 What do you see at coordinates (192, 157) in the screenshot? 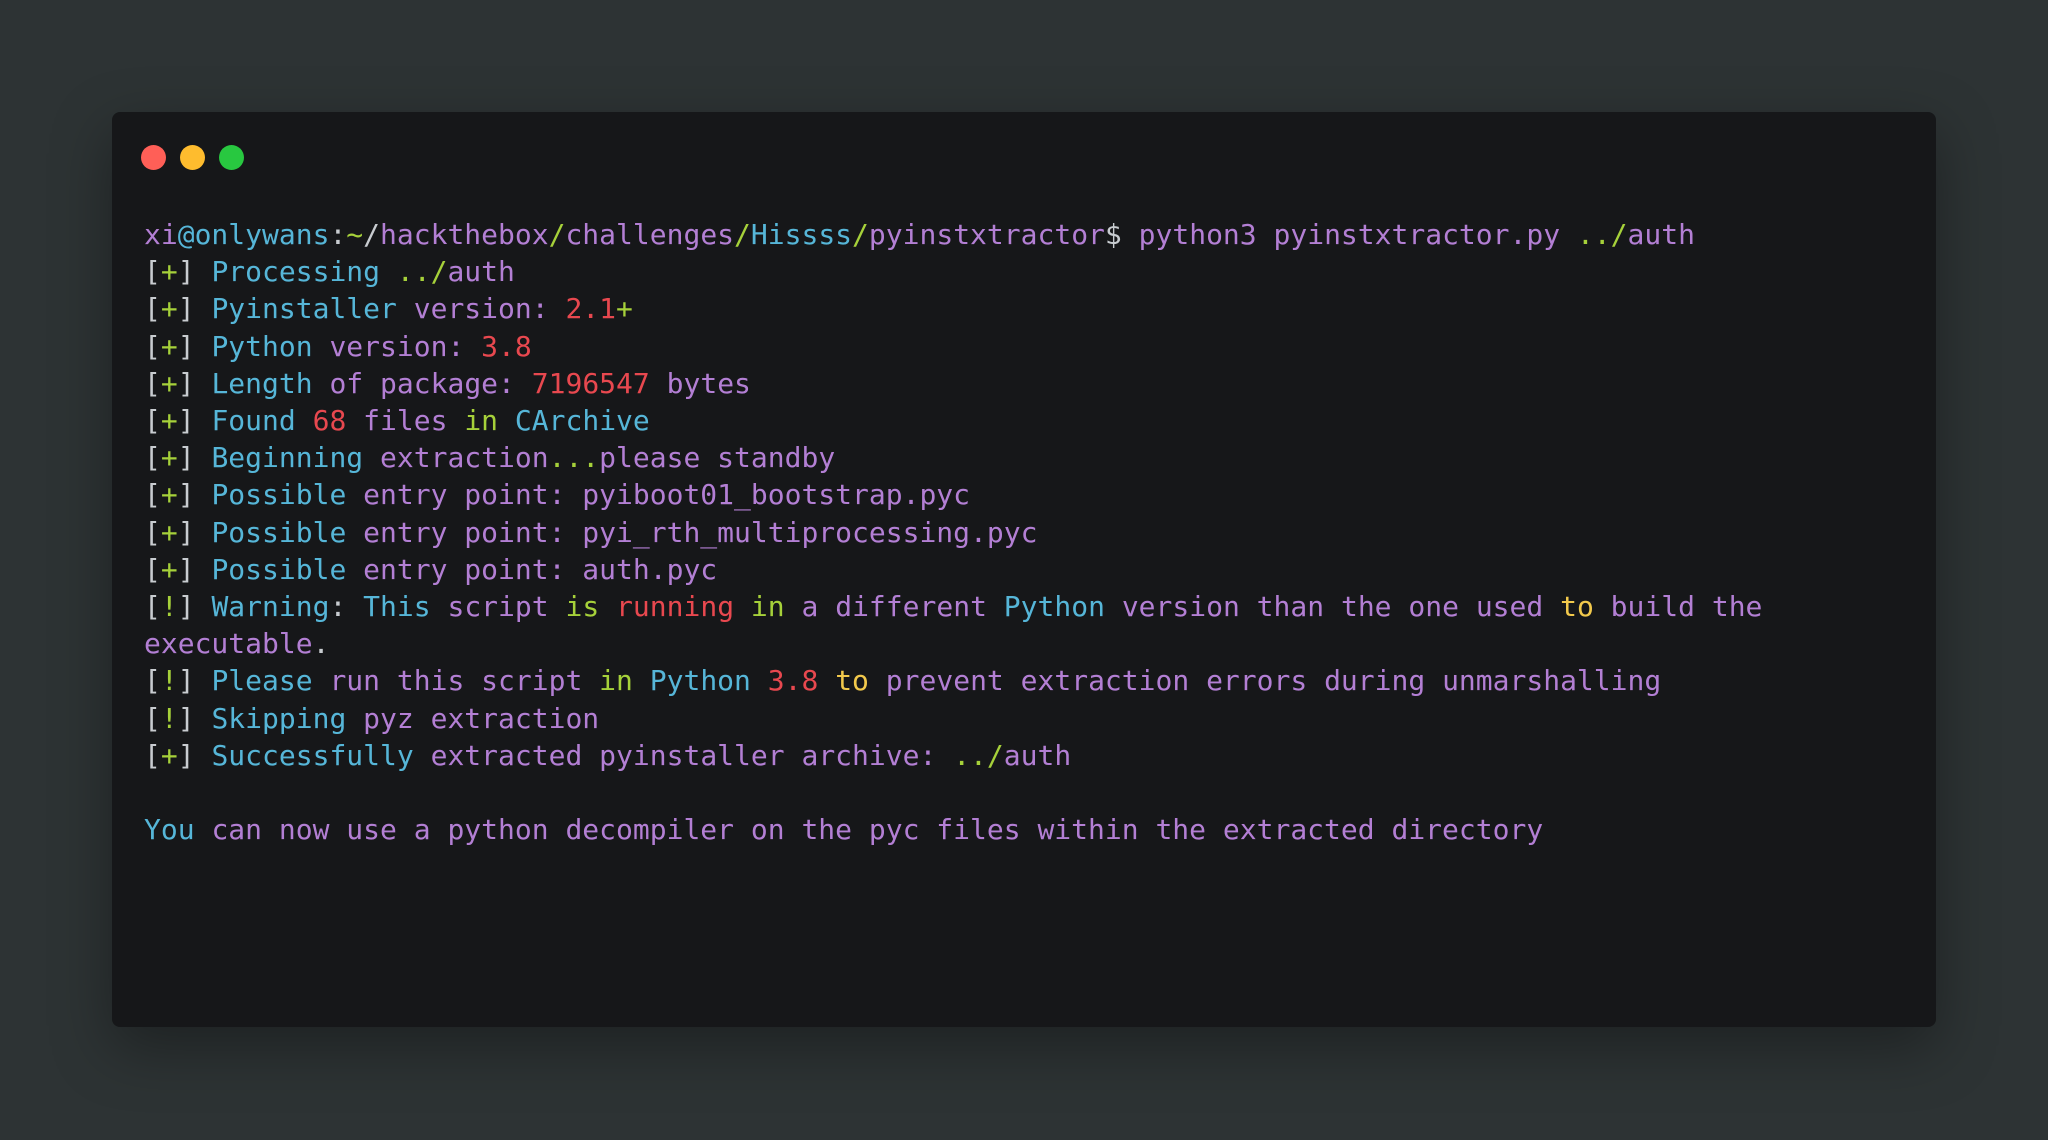
I see `minimize-button` at bounding box center [192, 157].